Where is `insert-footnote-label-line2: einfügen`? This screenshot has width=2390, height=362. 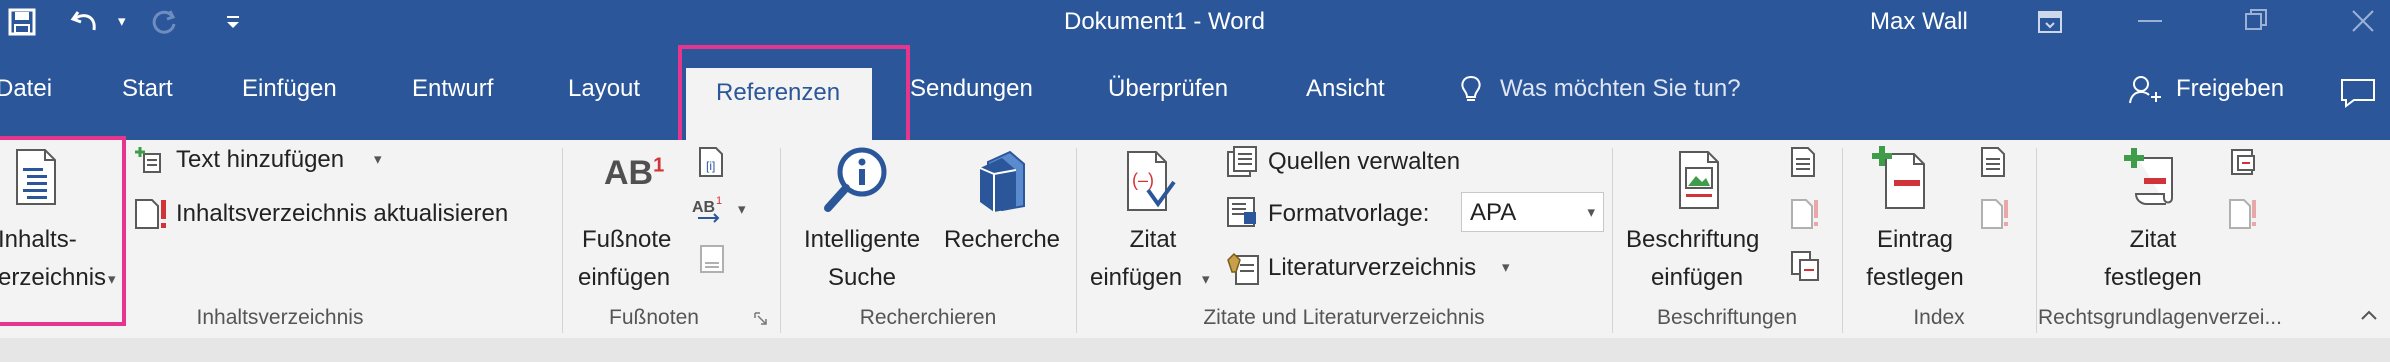
insert-footnote-label-line2: einfügen is located at coordinates (624, 277).